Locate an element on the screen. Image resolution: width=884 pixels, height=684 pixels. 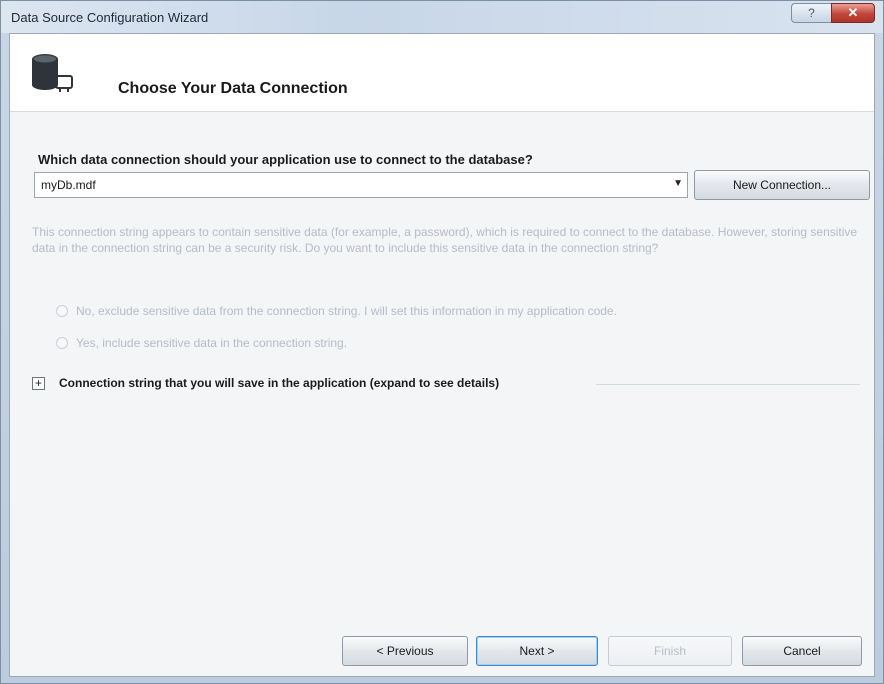
help-button: ? is located at coordinates (811, 13).